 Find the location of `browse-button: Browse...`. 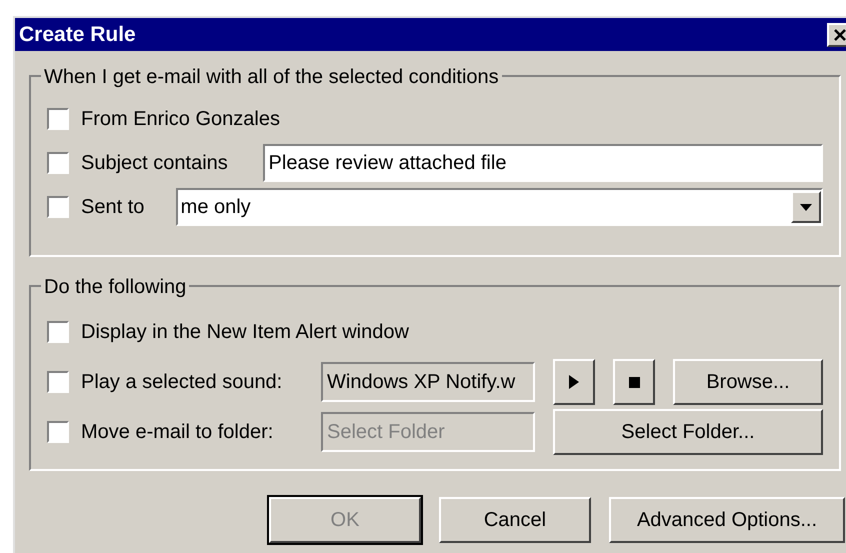

browse-button: Browse... is located at coordinates (748, 382).